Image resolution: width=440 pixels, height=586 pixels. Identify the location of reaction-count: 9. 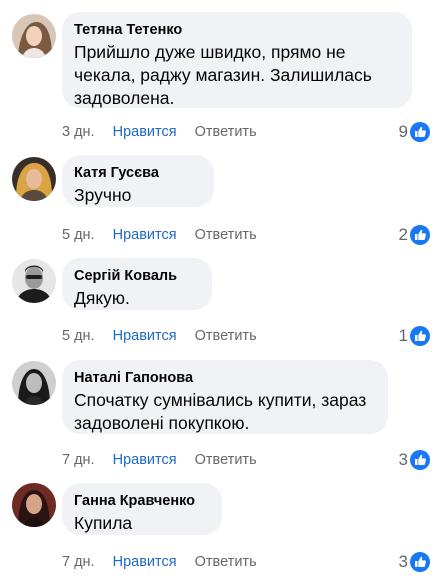
(403, 131).